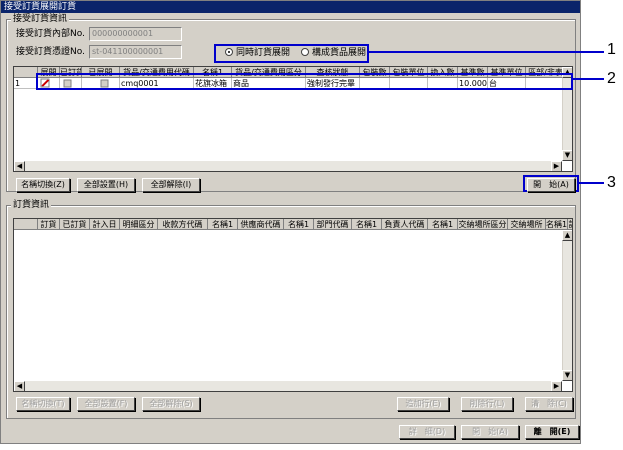  Describe the element at coordinates (135, 52) in the screenshot. I see `voucher-no-field: st-041100000001` at that location.